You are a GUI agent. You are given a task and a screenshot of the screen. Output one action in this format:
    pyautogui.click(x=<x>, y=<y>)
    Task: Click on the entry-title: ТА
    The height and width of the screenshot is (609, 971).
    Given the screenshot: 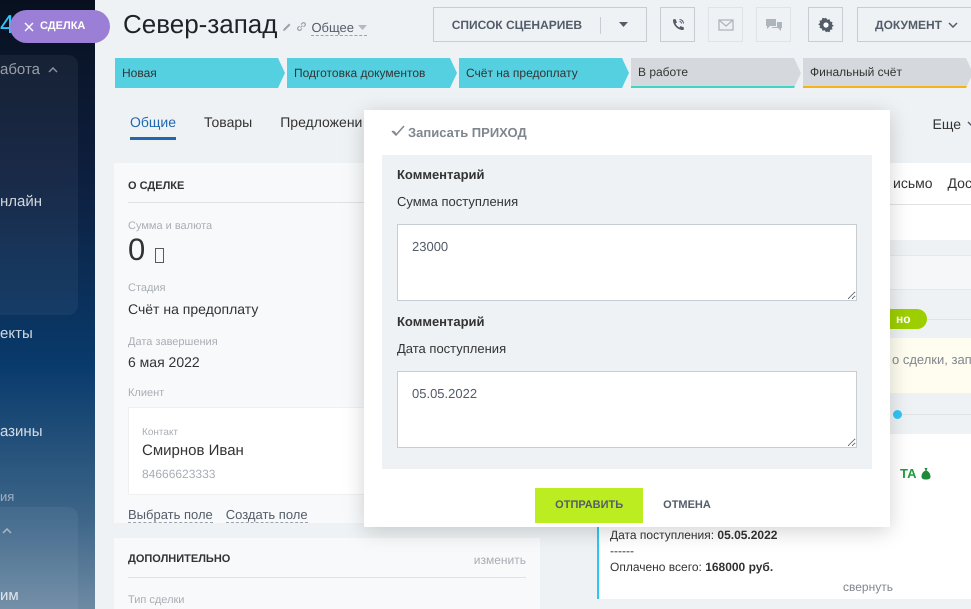 What is the action you would take?
    pyautogui.click(x=908, y=474)
    